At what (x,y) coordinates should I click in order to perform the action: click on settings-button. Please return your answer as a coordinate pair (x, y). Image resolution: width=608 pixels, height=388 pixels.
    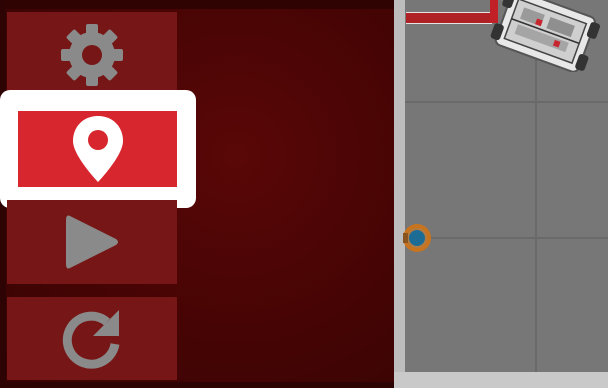
    Looking at the image, I should click on (92, 54).